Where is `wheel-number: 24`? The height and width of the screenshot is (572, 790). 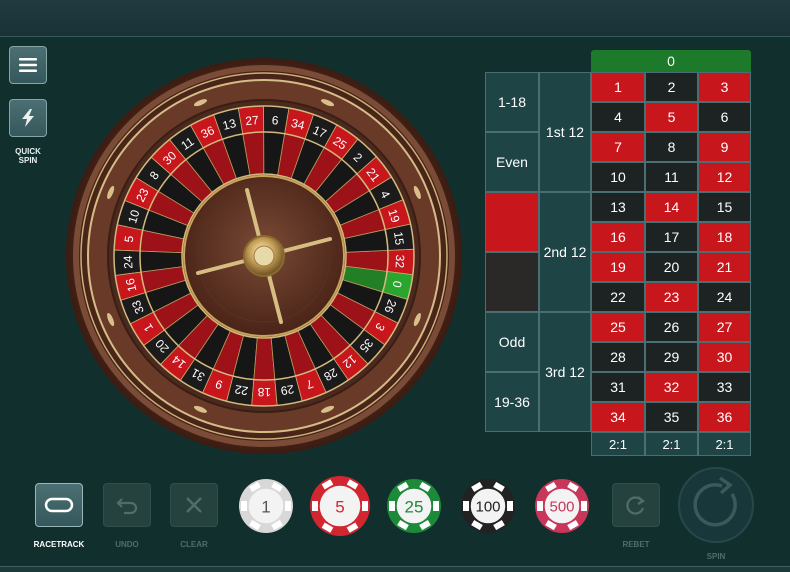
wheel-number: 24 is located at coordinates (128, 262).